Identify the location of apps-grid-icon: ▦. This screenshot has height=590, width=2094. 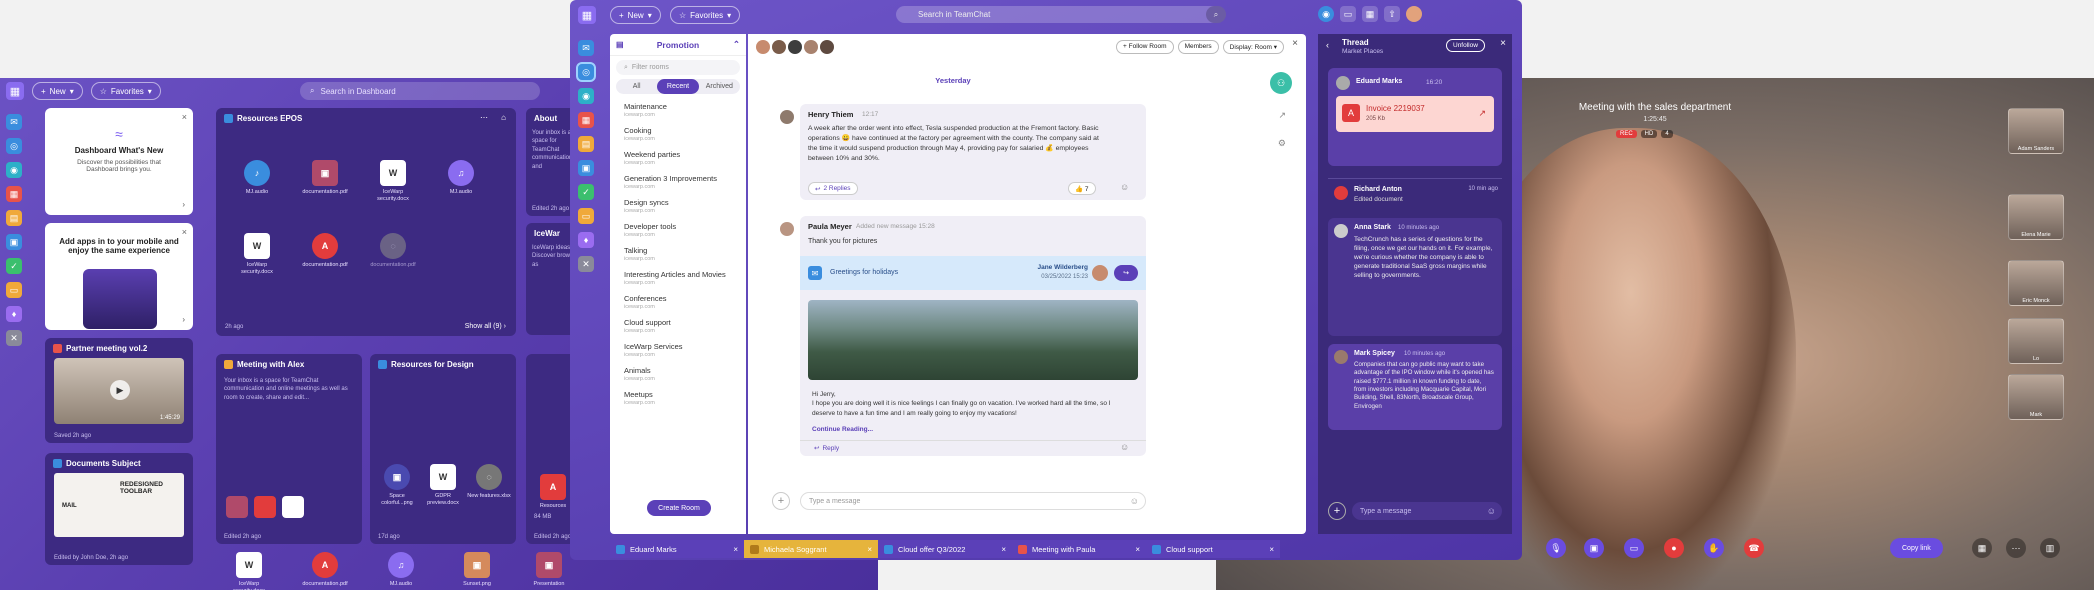
(587, 15).